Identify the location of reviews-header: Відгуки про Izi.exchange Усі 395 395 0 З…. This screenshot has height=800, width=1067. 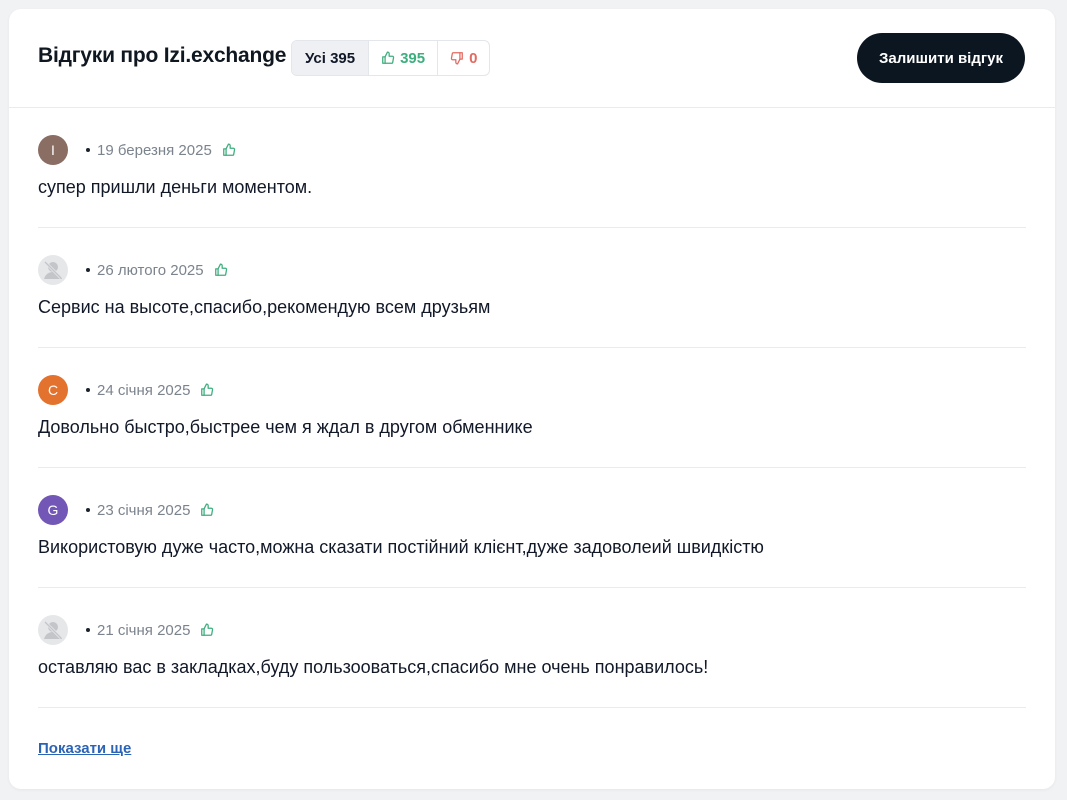
(532, 58).